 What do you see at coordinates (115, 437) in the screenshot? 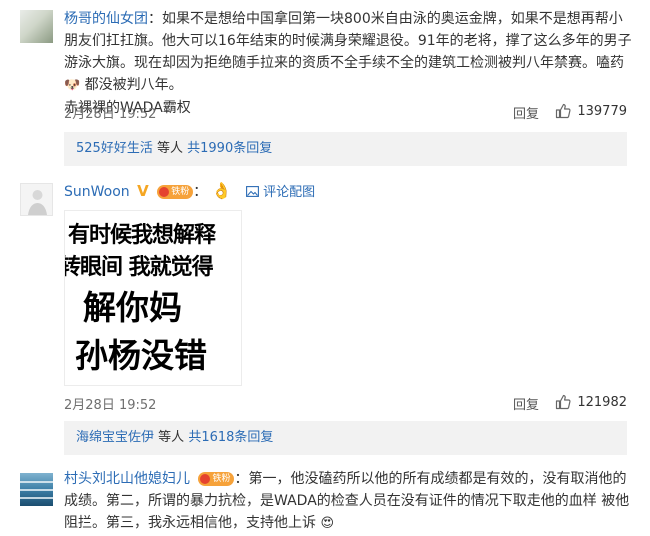
I see `sub-reply-user: 海绵宝宝佐伊` at bounding box center [115, 437].